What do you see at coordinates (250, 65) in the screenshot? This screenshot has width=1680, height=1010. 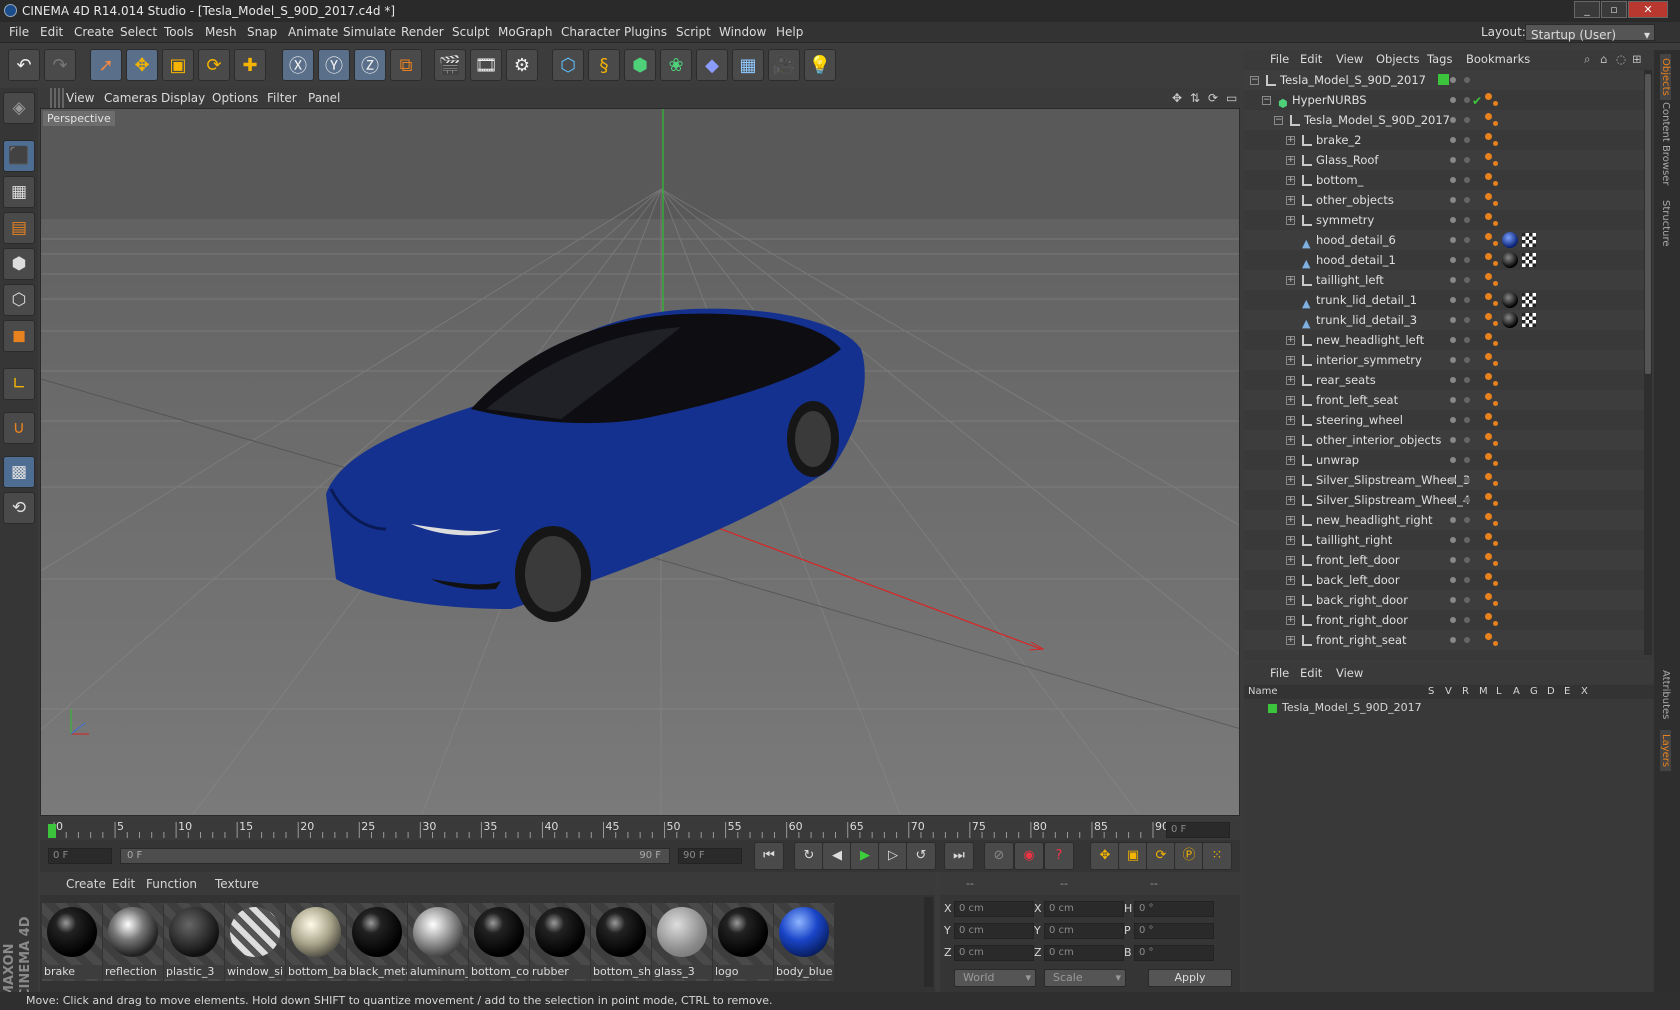 I see `recent-tool: ✚` at bounding box center [250, 65].